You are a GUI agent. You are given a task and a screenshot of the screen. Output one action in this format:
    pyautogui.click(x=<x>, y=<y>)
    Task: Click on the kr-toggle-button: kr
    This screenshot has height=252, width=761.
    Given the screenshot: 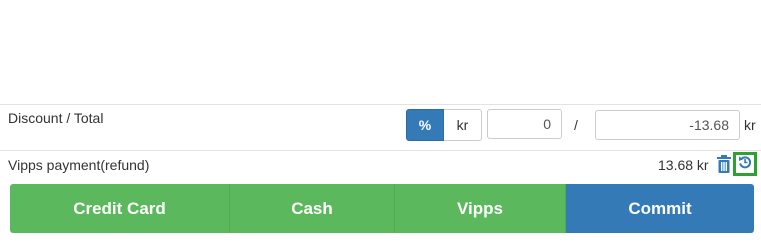 What is the action you would take?
    pyautogui.click(x=463, y=125)
    